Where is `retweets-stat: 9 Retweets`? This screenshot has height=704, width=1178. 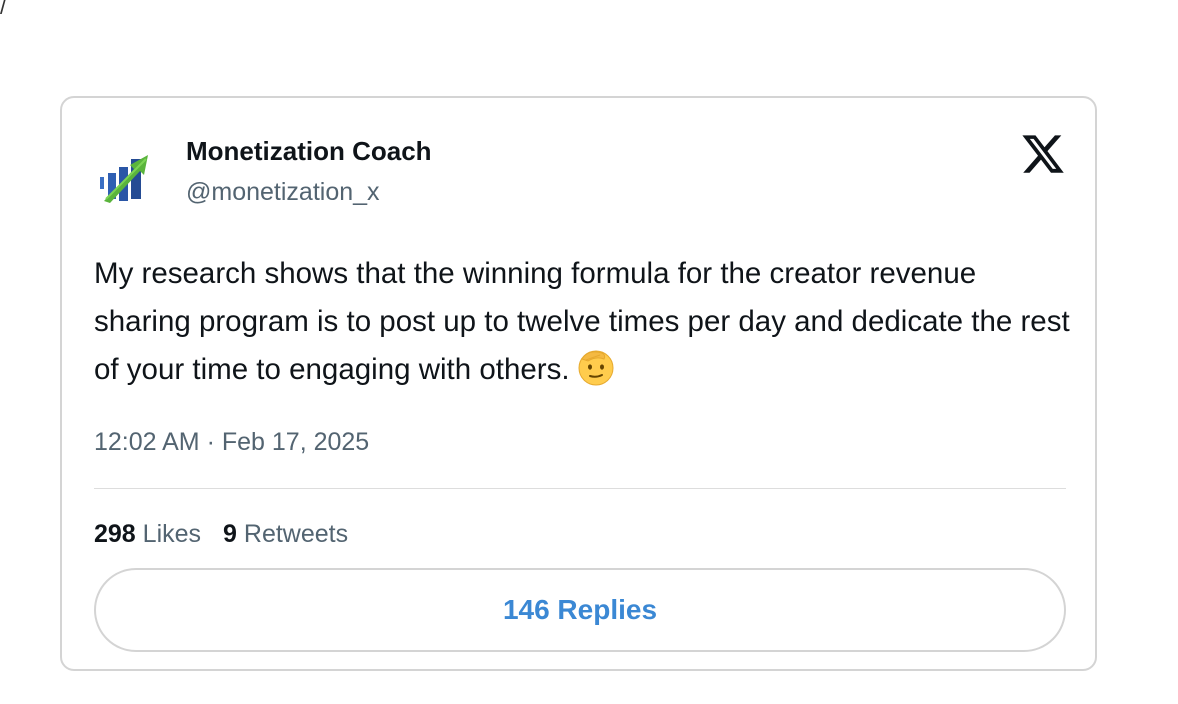
retweets-stat: 9 Retweets is located at coordinates (285, 534).